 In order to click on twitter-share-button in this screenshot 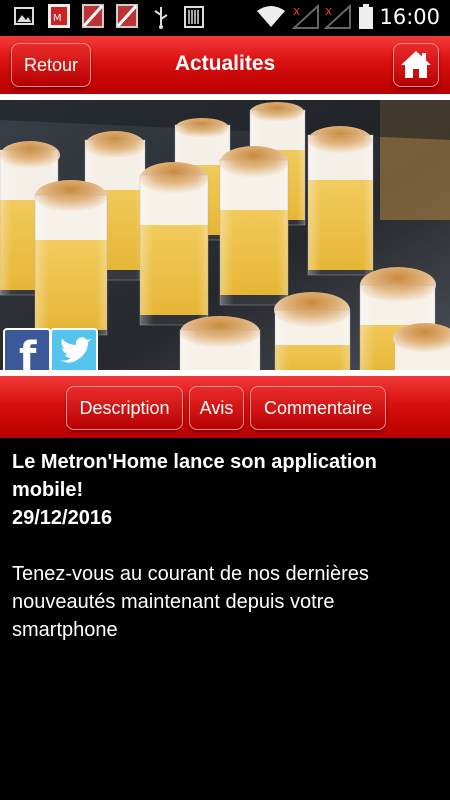, I will do `click(74, 352)`.